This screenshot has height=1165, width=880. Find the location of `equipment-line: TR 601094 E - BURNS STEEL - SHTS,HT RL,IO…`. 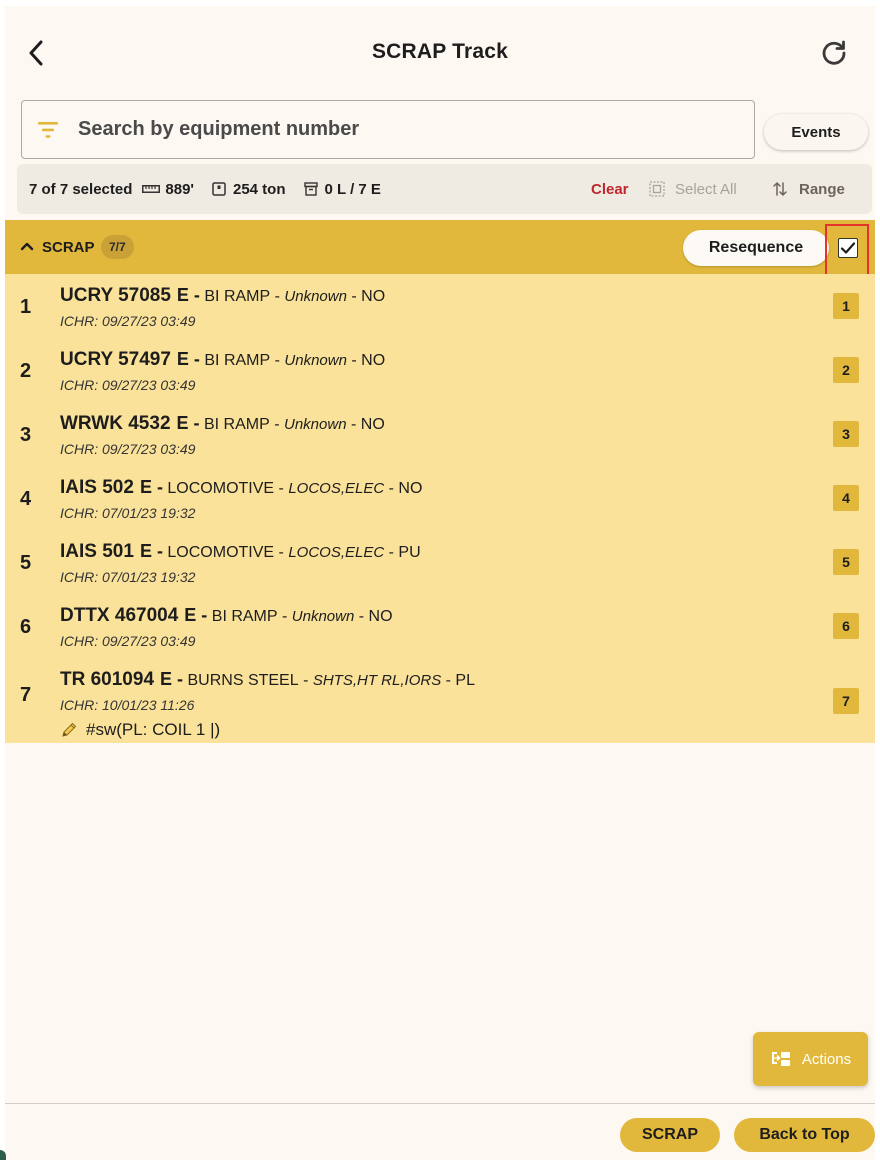

equipment-line: TR 601094 E - BURNS STEEL - SHTS,HT RL,IO… is located at coordinates (267, 679).